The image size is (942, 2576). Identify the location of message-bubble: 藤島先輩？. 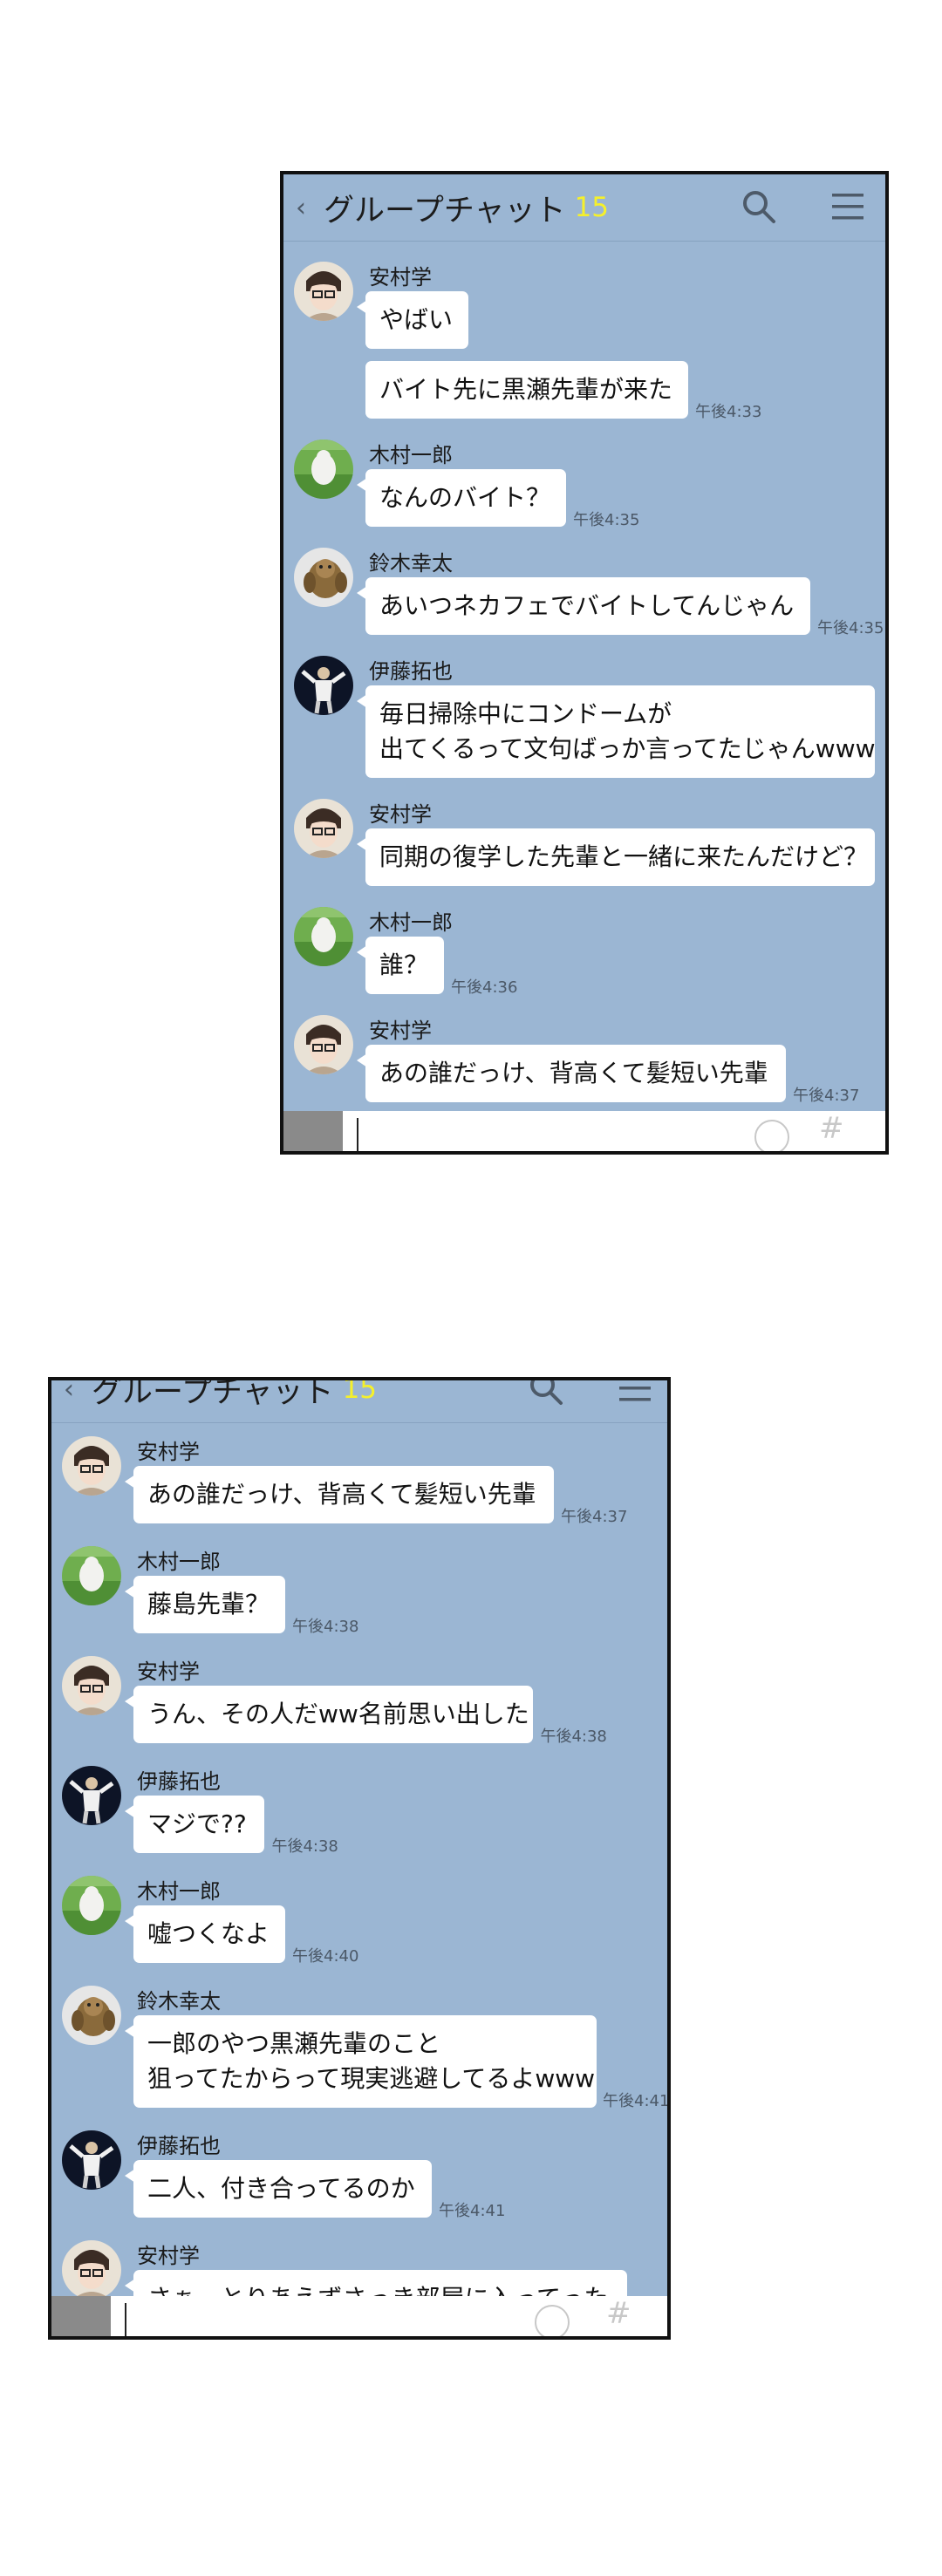
(205, 1604).